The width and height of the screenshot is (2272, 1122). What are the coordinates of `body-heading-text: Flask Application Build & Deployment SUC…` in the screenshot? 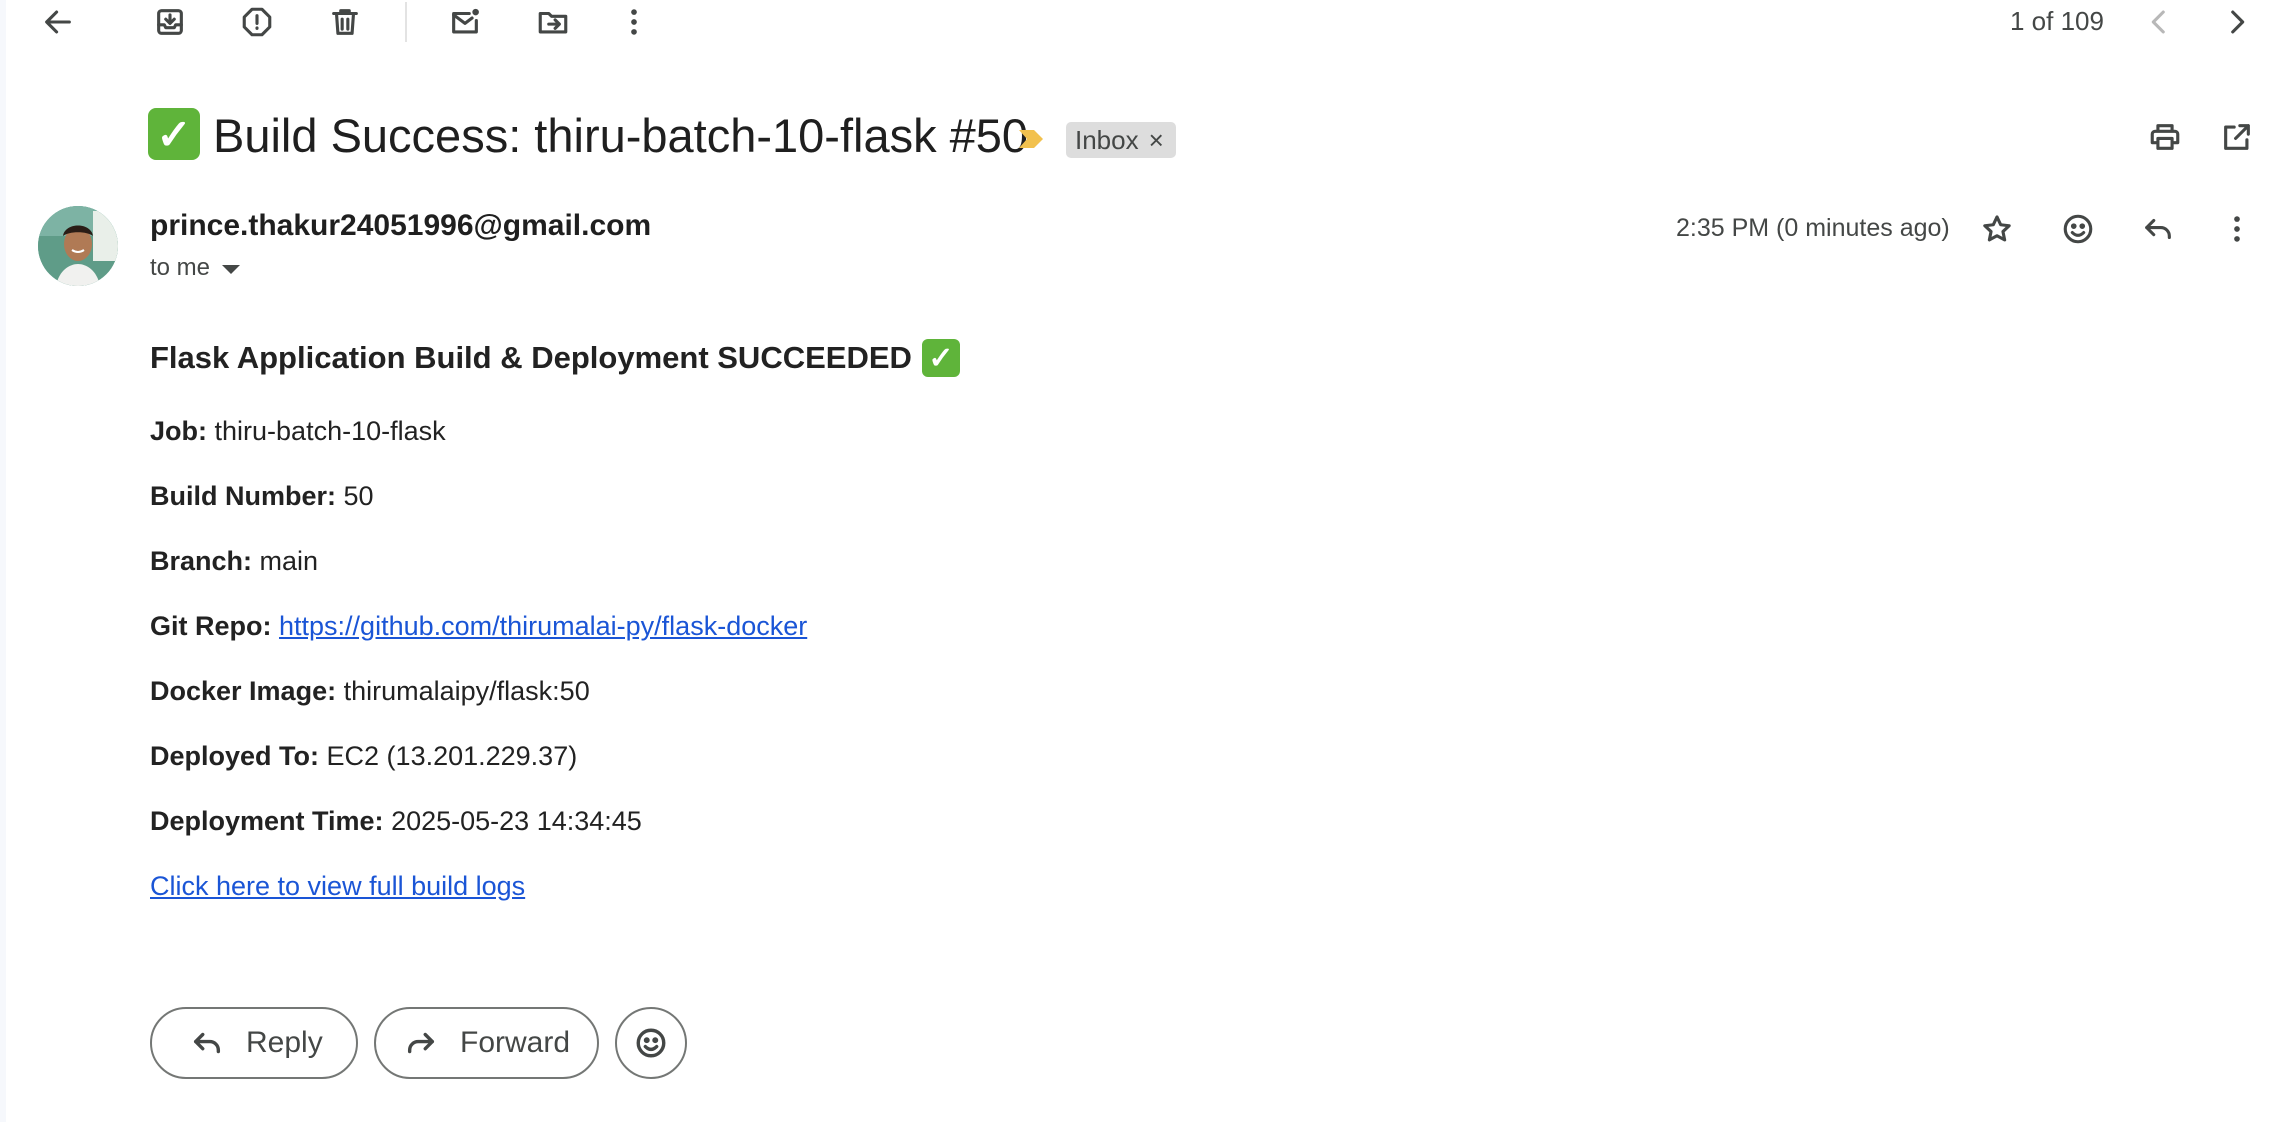 It's located at (531, 357).